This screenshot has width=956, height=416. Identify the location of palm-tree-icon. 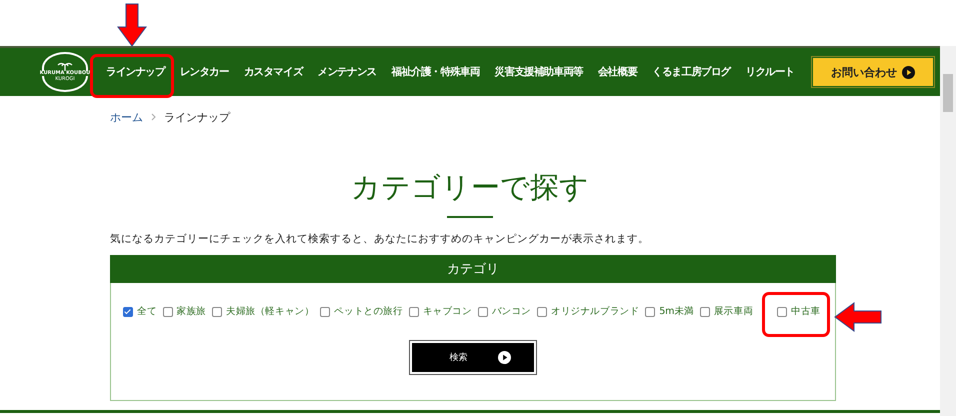
(65, 66).